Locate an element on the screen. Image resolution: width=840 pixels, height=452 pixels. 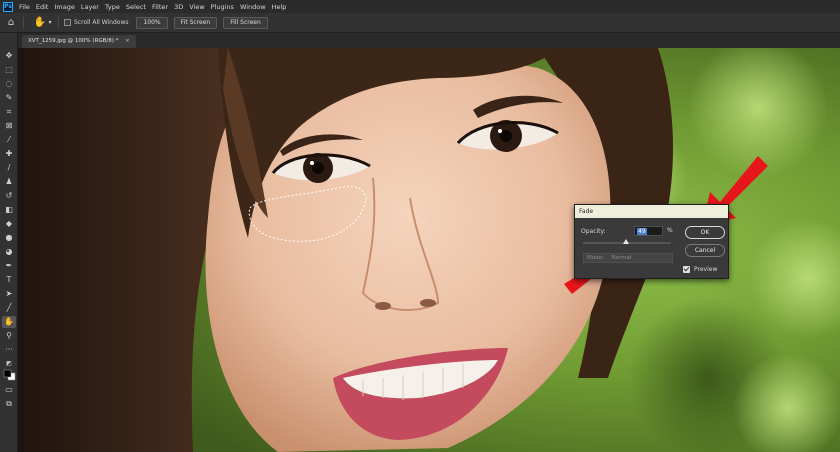
opacity-value: 49 is located at coordinates (642, 231).